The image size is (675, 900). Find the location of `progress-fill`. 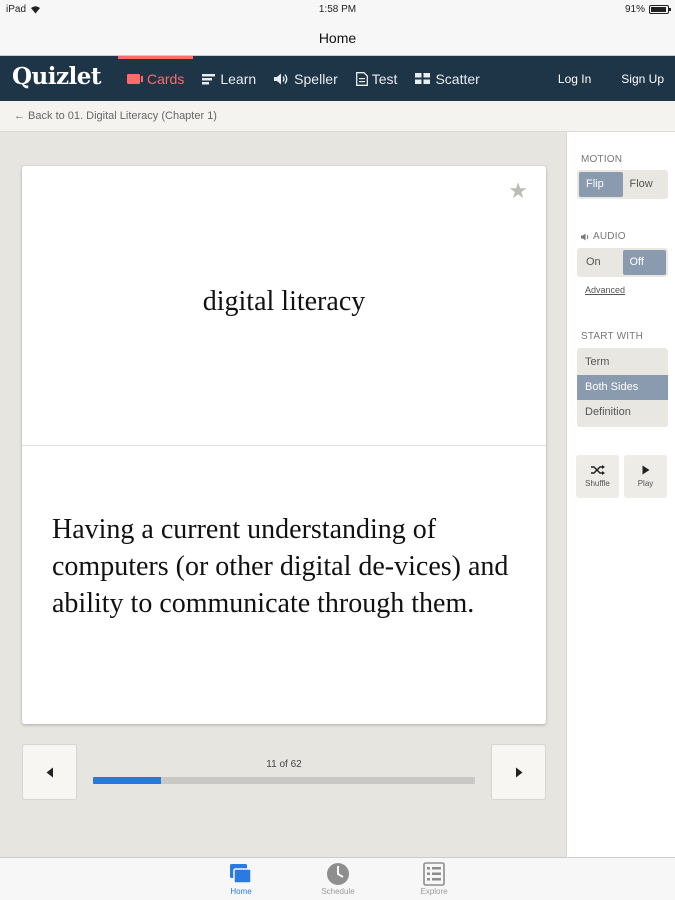

progress-fill is located at coordinates (127, 780).